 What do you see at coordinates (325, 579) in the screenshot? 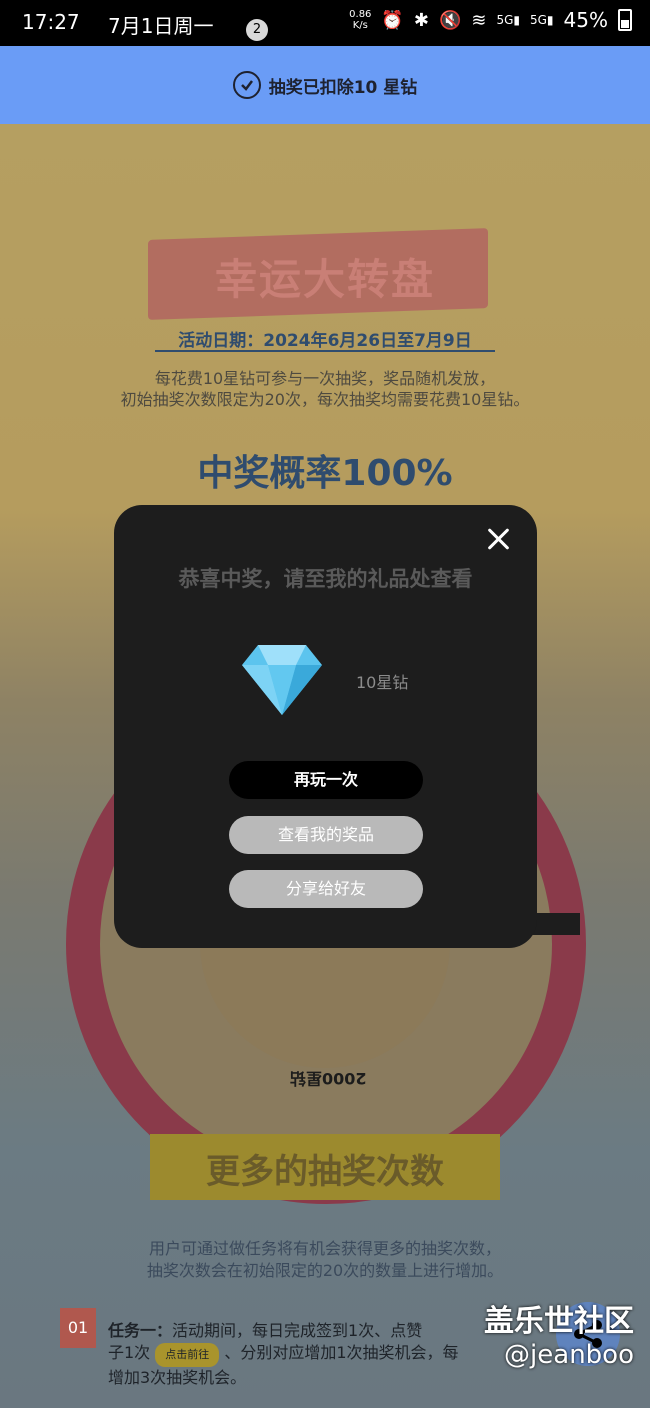
I see `dialog-title: 恭喜中奖，请至我的礼品处查看` at bounding box center [325, 579].